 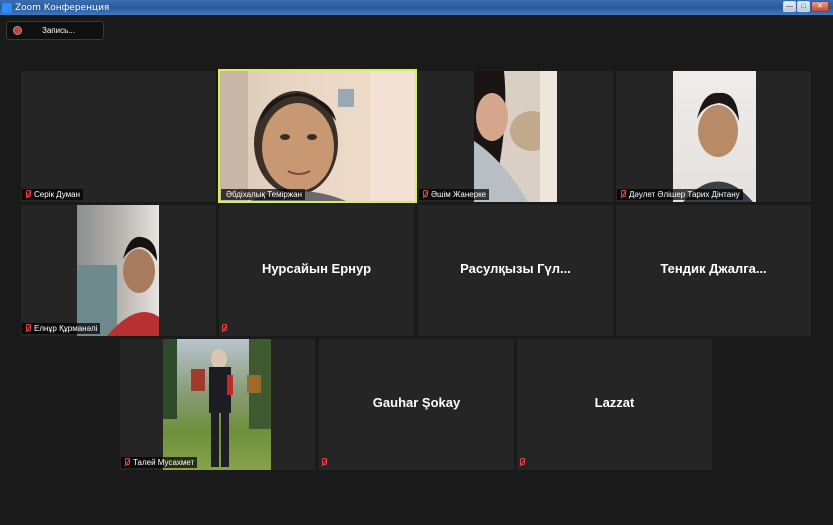 I want to click on participant-name-tag: Әшім Жанеркe, so click(x=454, y=194).